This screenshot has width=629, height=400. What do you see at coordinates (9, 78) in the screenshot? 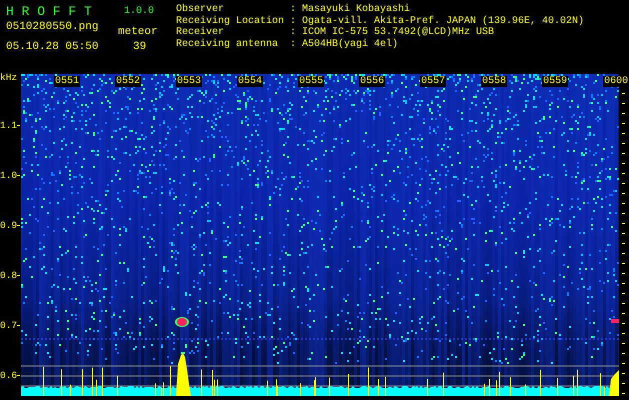
I see `frequency-unit: kHz` at bounding box center [9, 78].